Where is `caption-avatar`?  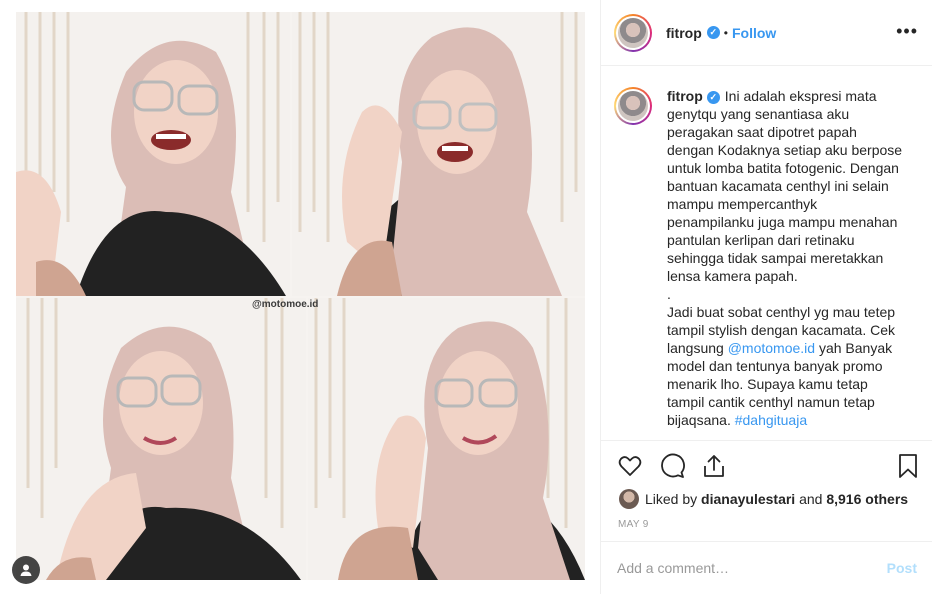
caption-avatar is located at coordinates (633, 106).